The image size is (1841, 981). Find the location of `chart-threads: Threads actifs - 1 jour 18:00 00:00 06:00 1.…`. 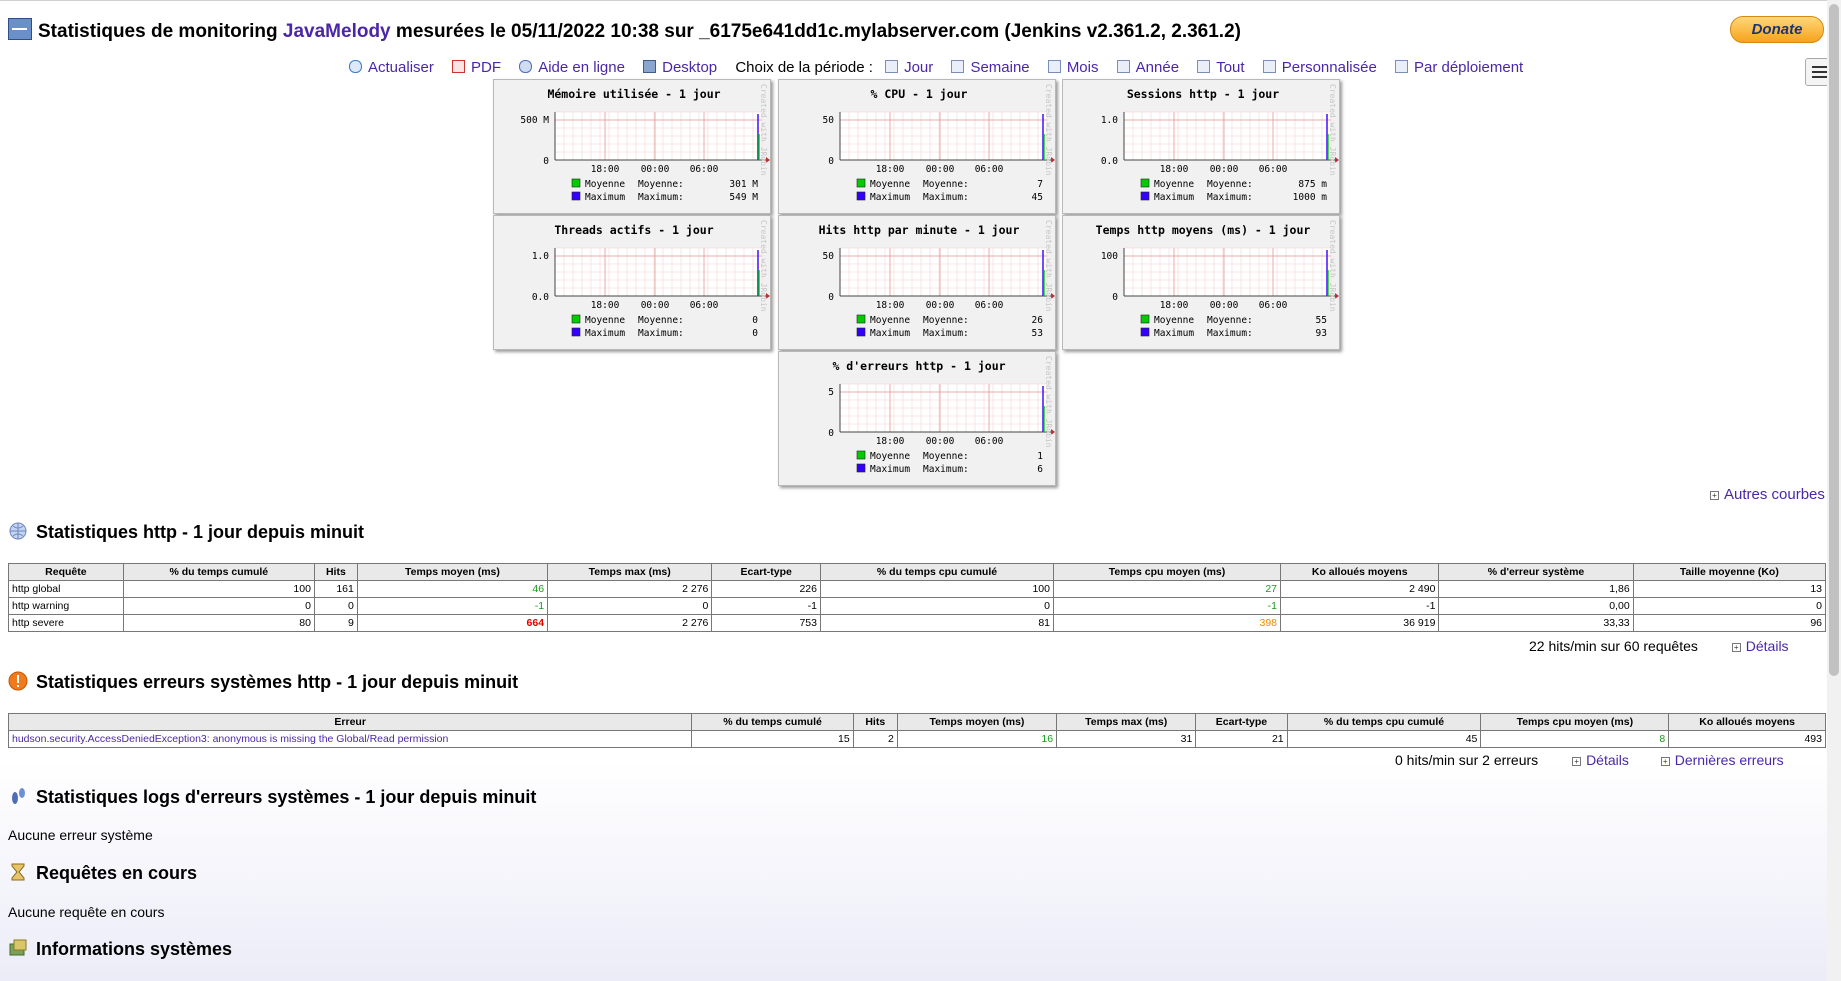

chart-threads: Threads actifs - 1 jour 18:00 00:00 06:00 1.… is located at coordinates (632, 282).